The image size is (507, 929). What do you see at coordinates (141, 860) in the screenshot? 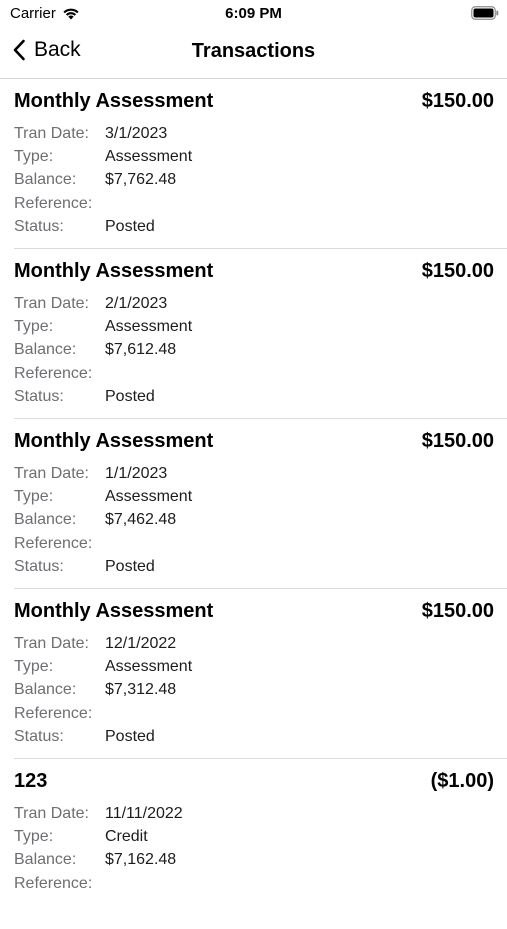
I see `balance-value: $7,162.48` at bounding box center [141, 860].